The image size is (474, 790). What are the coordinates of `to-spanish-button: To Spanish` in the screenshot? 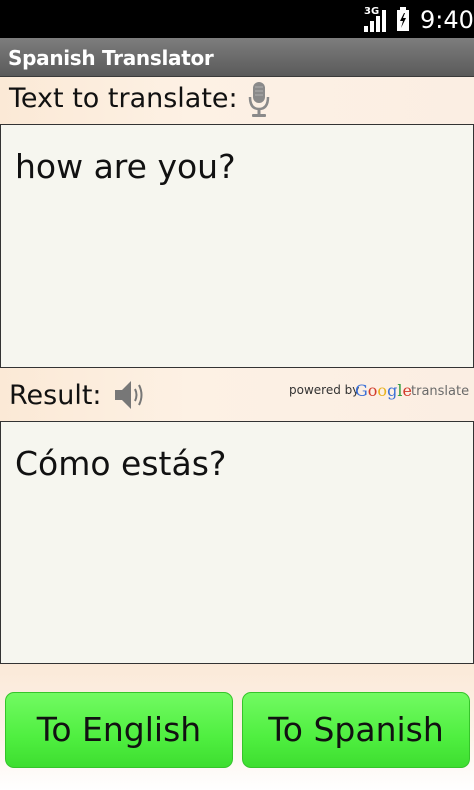 It's located at (356, 730).